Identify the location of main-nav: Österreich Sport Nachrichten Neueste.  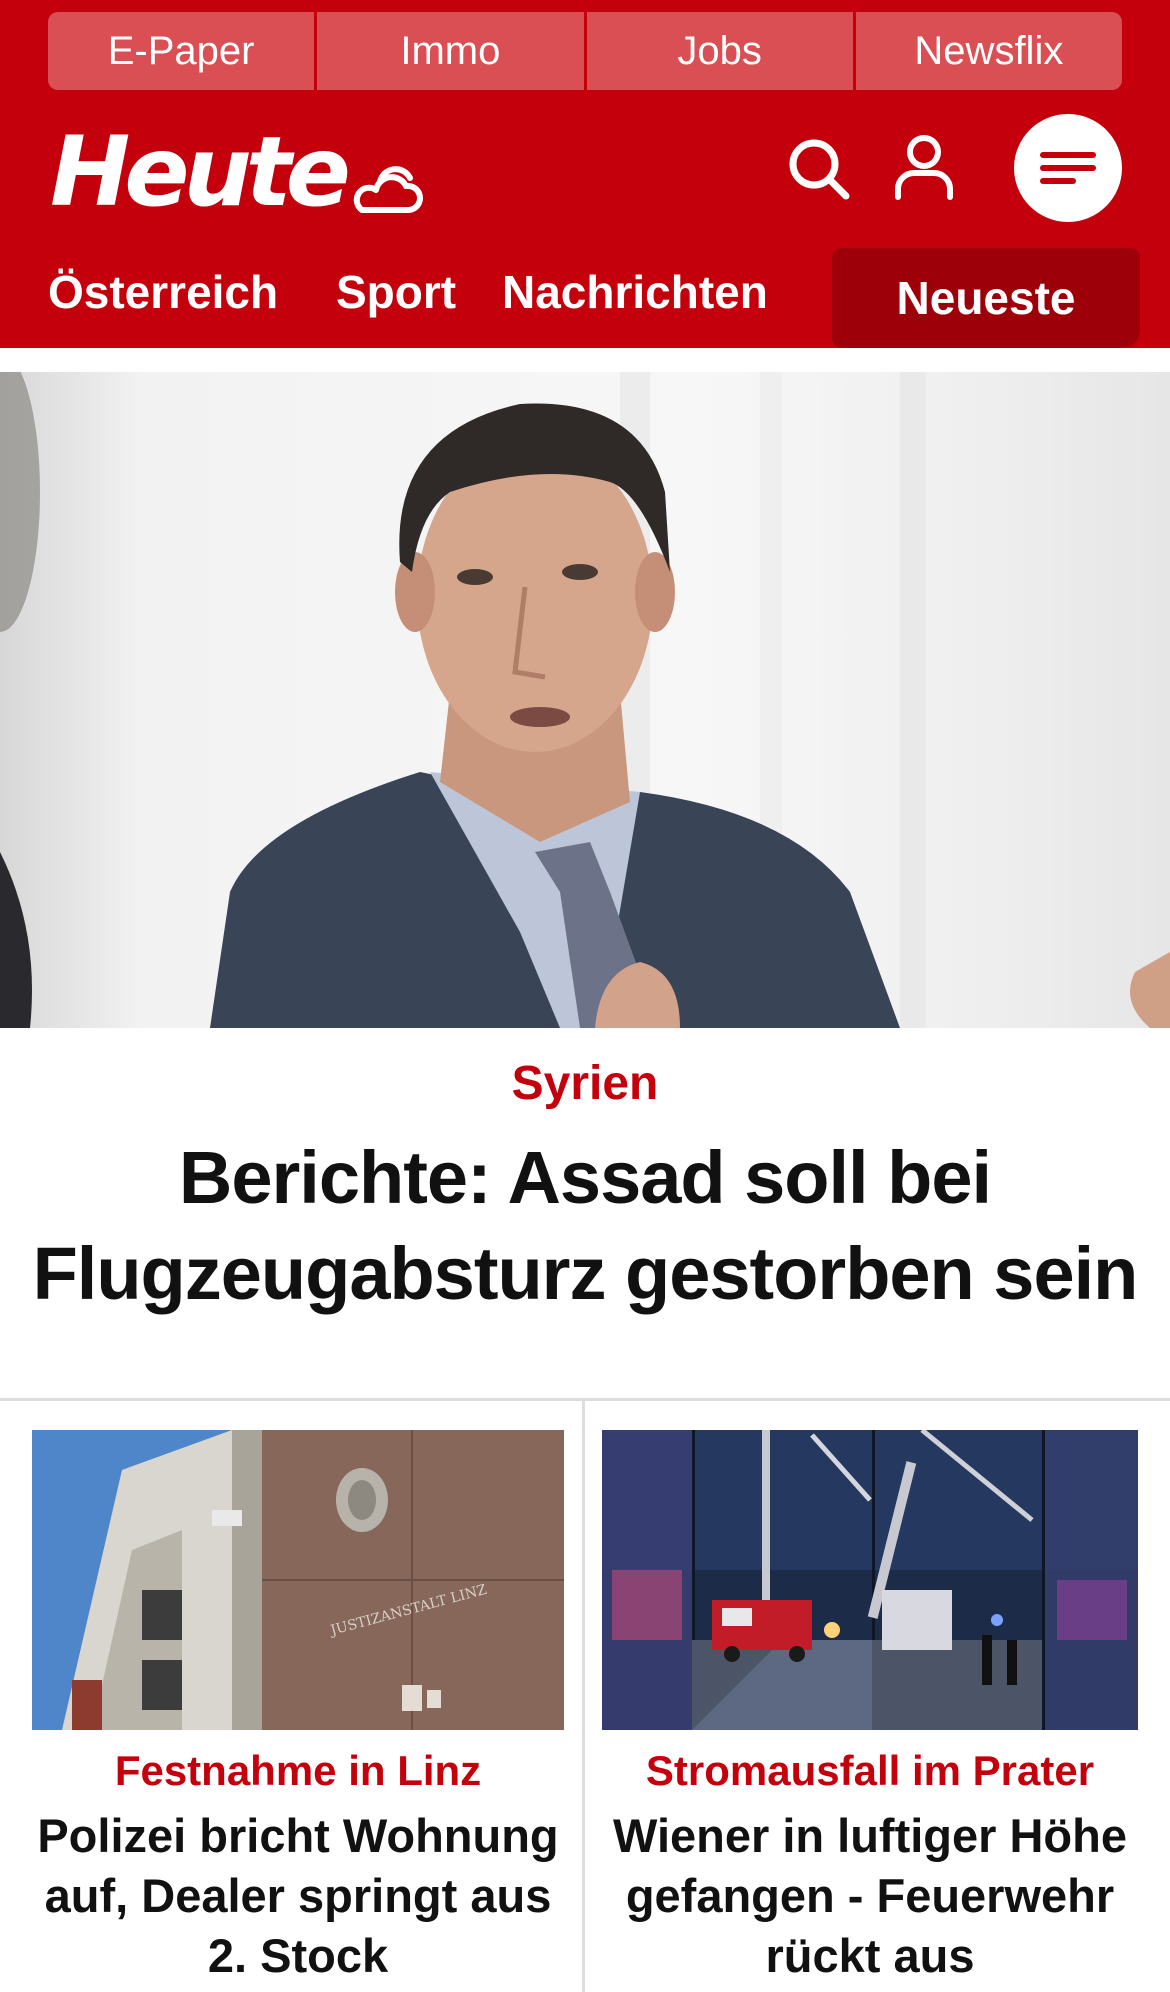
(585, 296).